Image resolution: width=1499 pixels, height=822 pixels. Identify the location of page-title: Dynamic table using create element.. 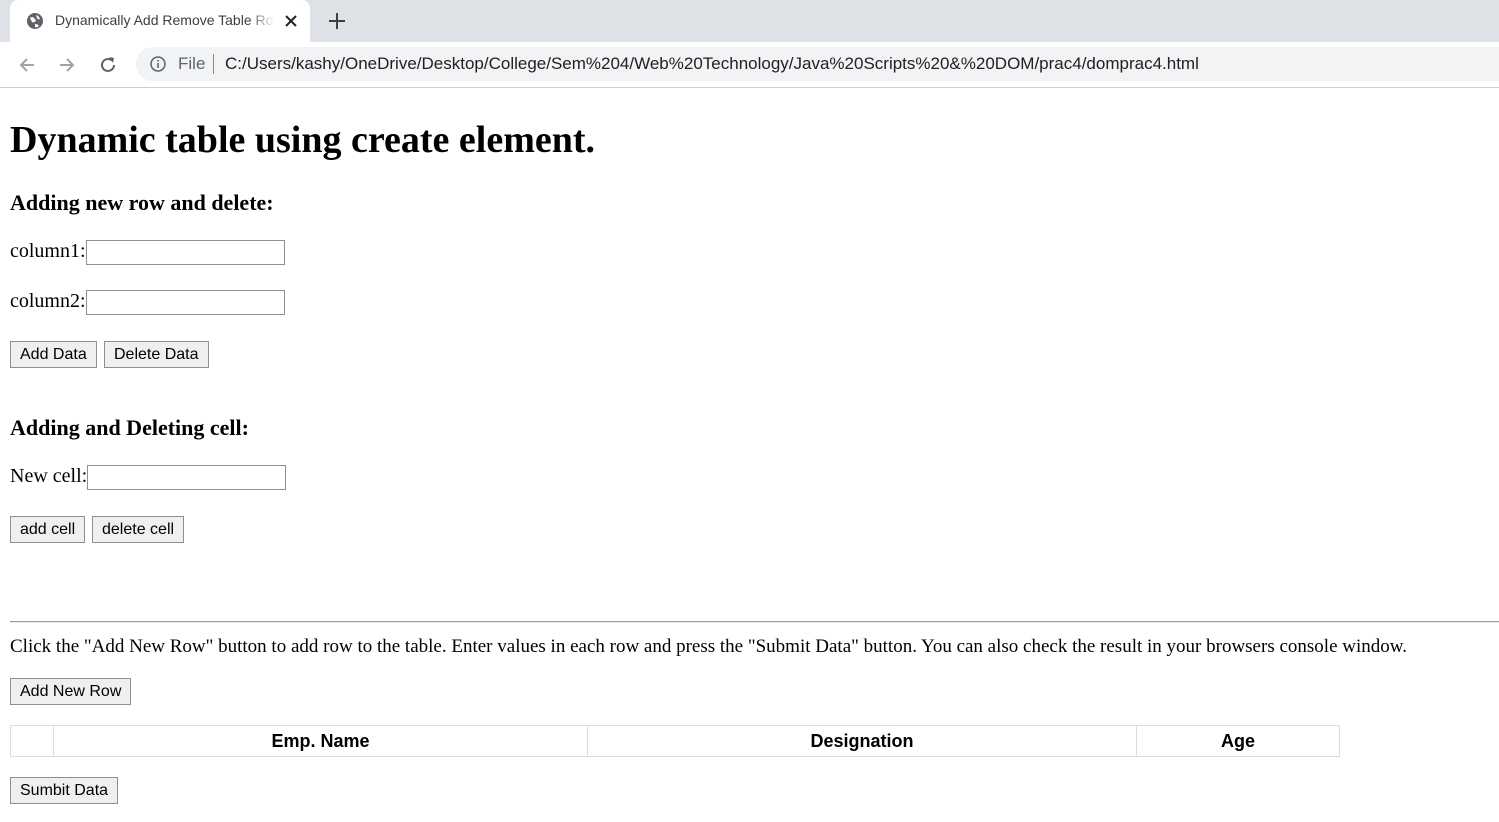
(303, 140).